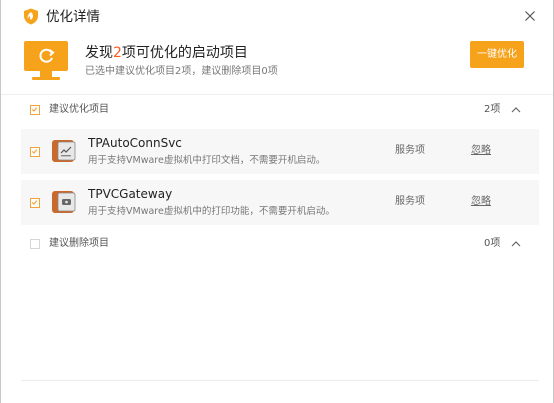 This screenshot has width=554, height=403. I want to click on title-bar: 优化详情, so click(277, 16).